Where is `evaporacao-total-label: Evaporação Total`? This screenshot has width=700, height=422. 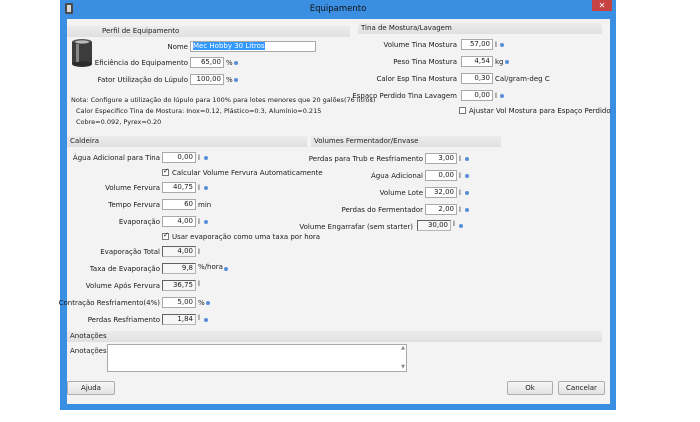
evaporacao-total-label: Evaporação Total is located at coordinates (130, 252).